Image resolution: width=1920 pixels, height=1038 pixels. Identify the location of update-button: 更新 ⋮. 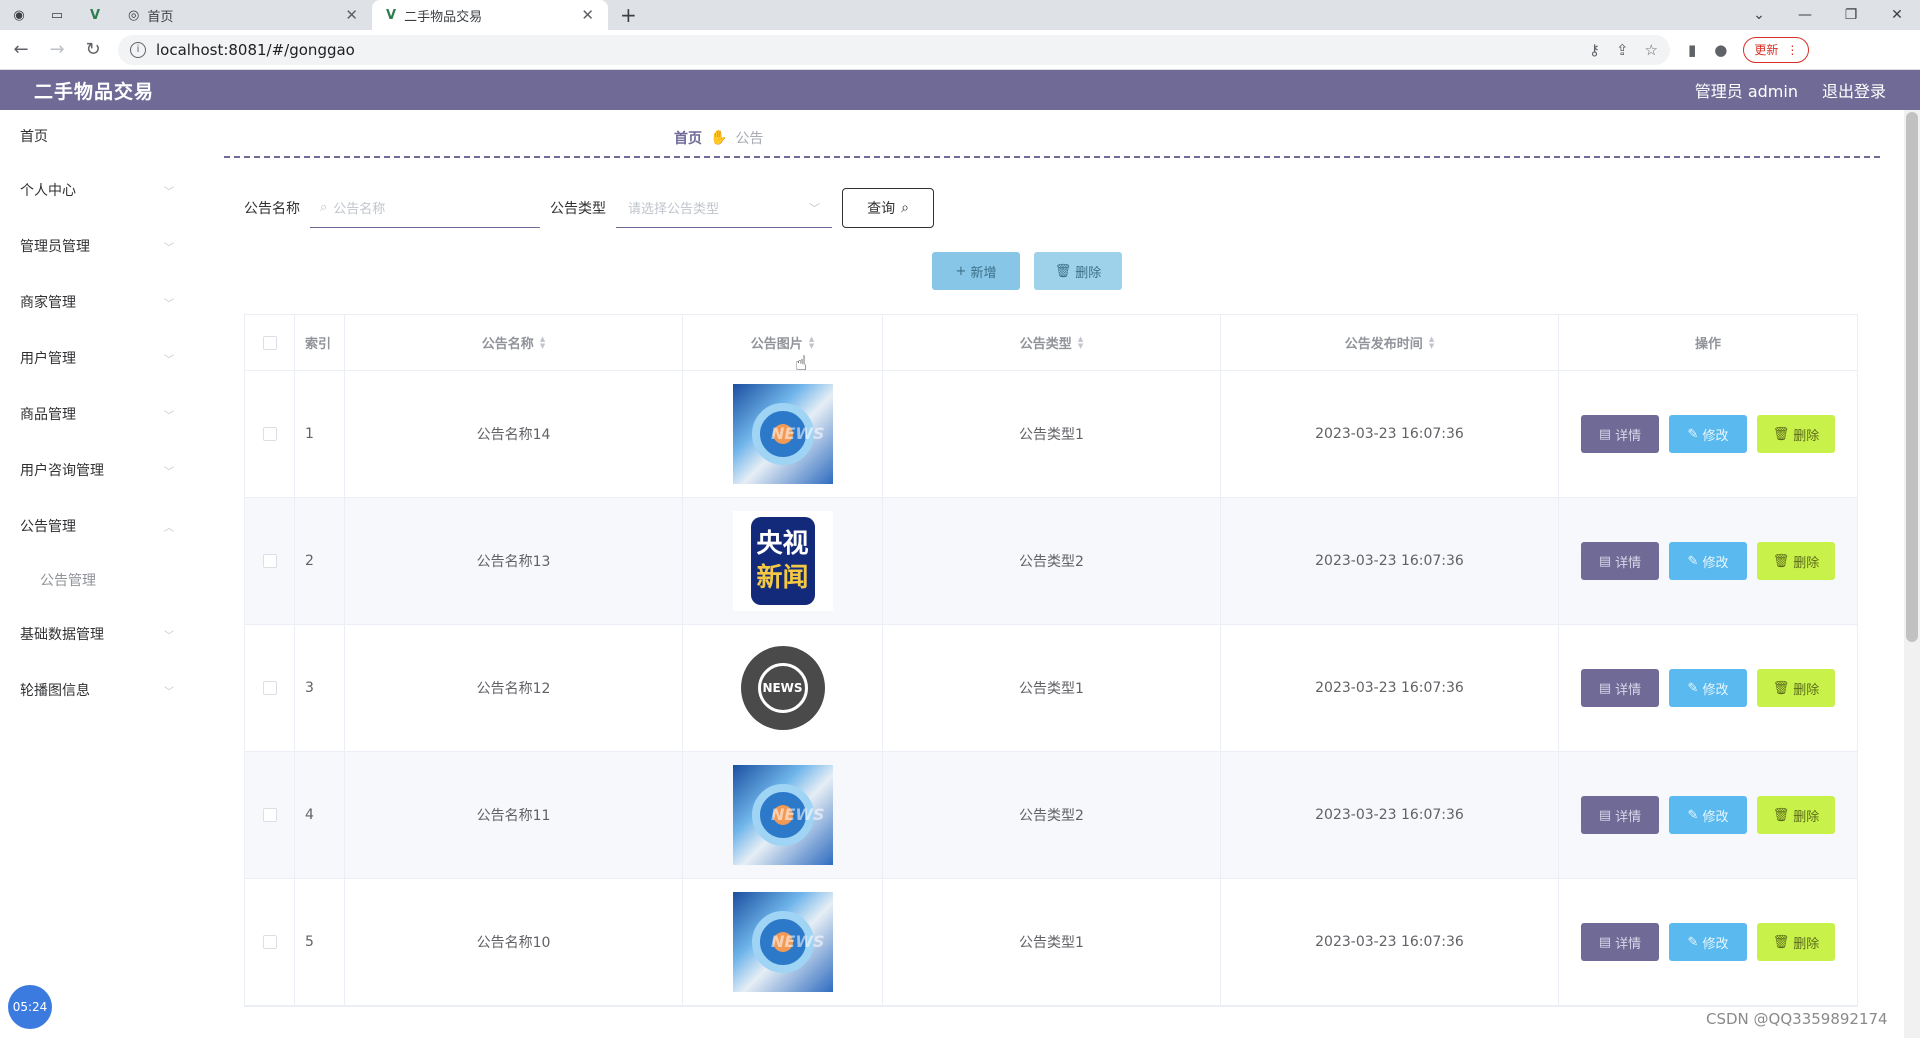
(1776, 49).